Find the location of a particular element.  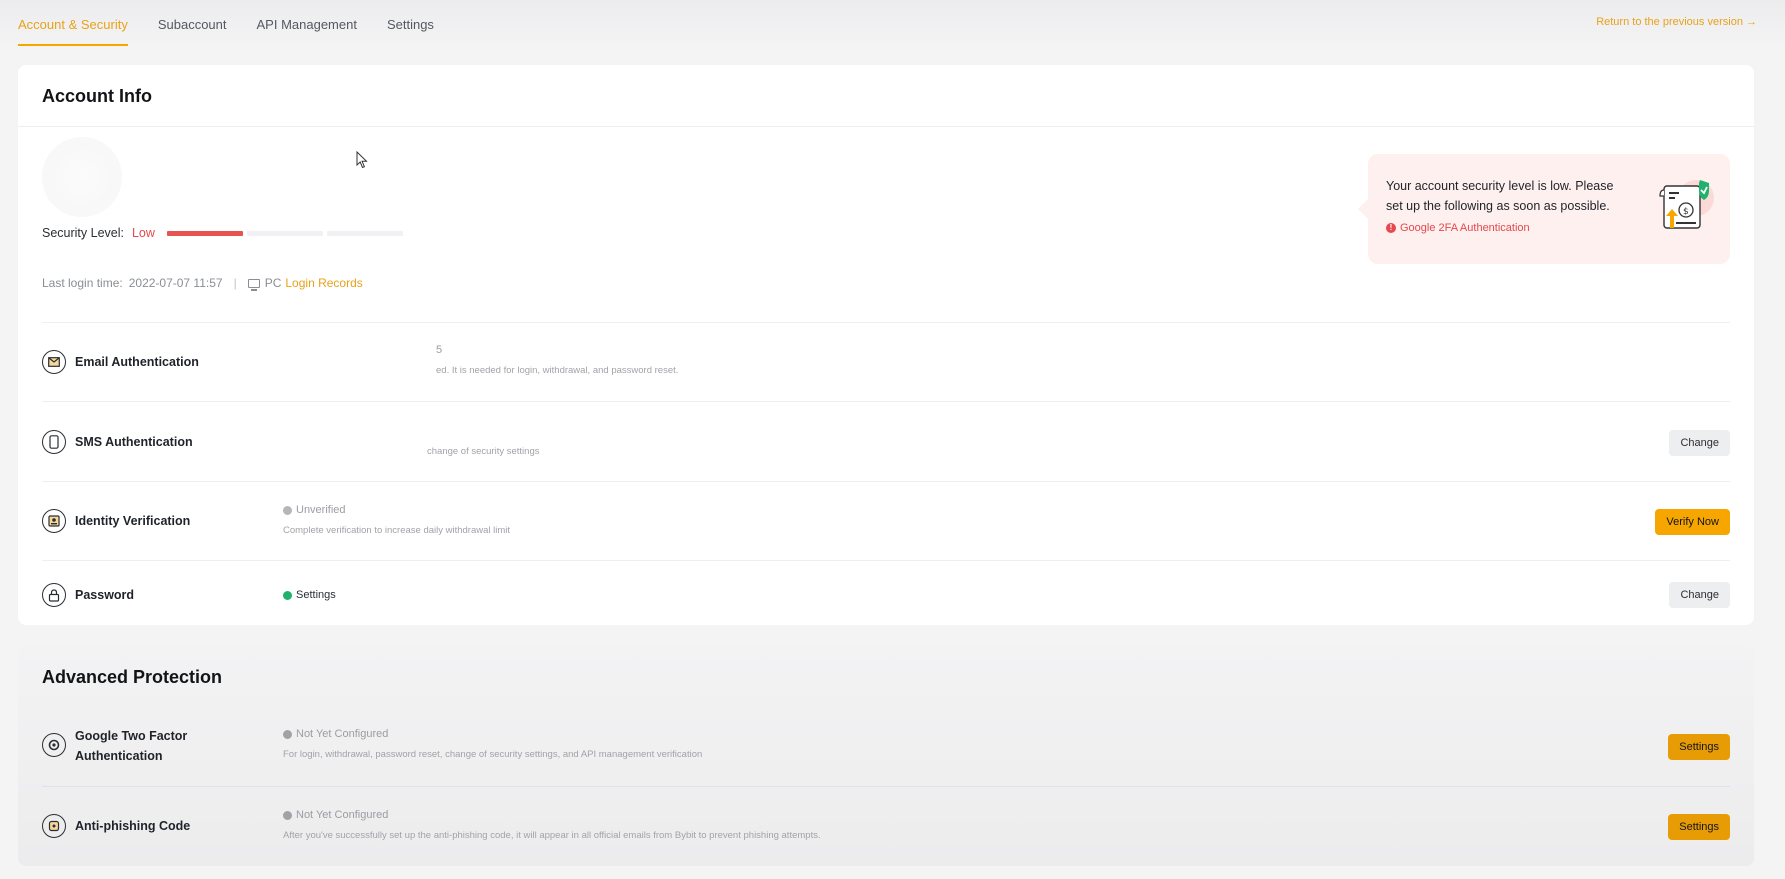

last-login-label: Last login time: is located at coordinates (82, 283).